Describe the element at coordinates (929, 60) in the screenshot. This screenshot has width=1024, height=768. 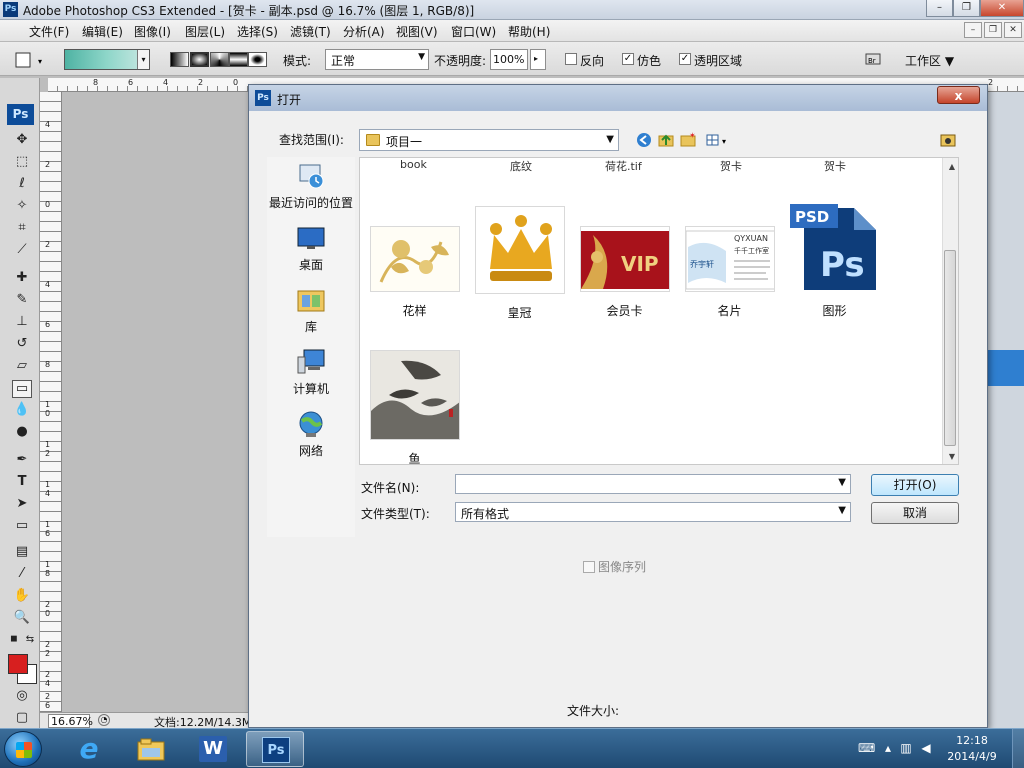
I see `workspace-menu: 工作区 ▼` at that location.